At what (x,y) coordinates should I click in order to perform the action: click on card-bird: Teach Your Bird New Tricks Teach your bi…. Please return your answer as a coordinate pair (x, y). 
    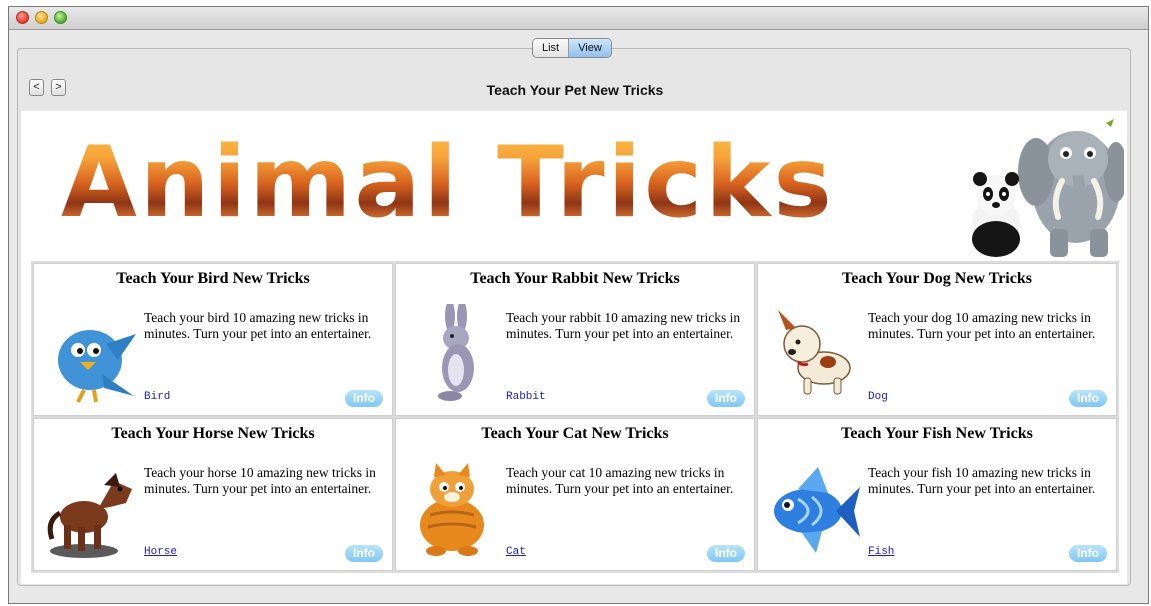
    Looking at the image, I should click on (213, 339).